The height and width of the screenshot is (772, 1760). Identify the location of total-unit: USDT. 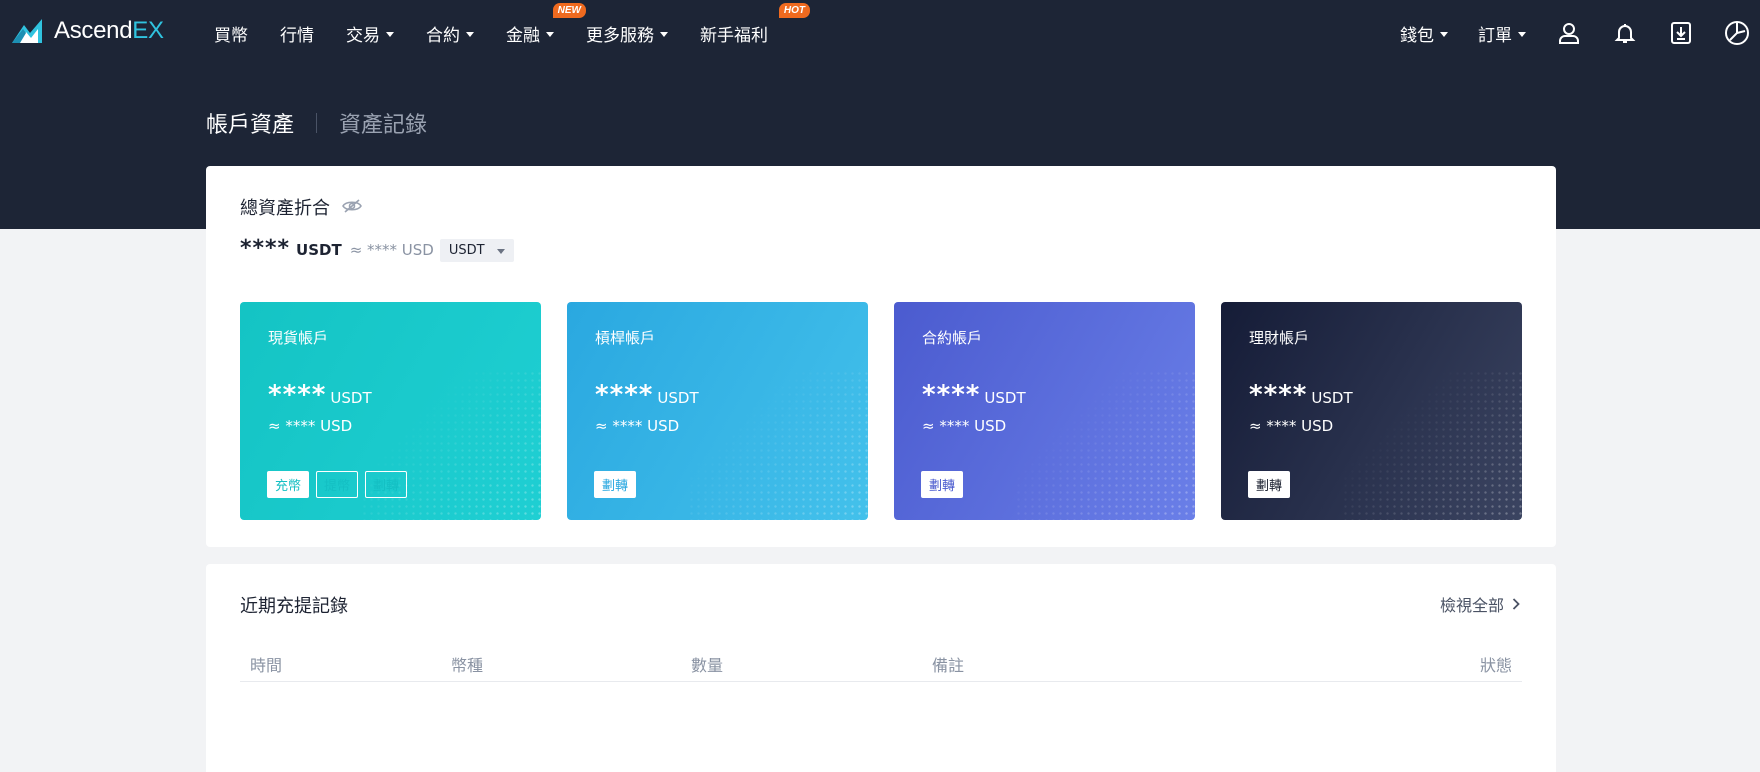
(319, 250).